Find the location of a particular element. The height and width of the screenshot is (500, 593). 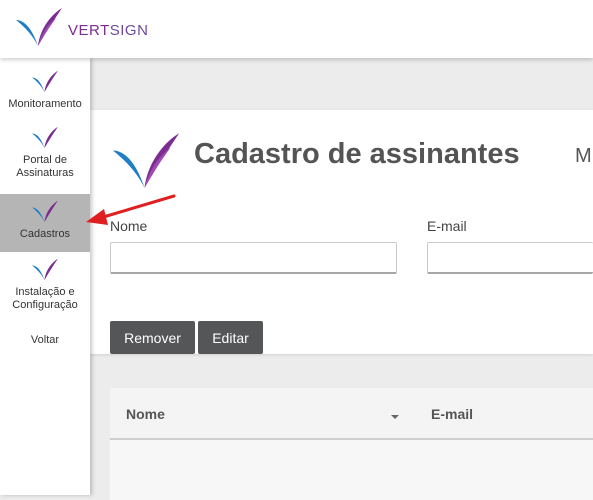

sidebar-item-portal-de-assinaturas: Portal de Assinaturas is located at coordinates (45, 155).